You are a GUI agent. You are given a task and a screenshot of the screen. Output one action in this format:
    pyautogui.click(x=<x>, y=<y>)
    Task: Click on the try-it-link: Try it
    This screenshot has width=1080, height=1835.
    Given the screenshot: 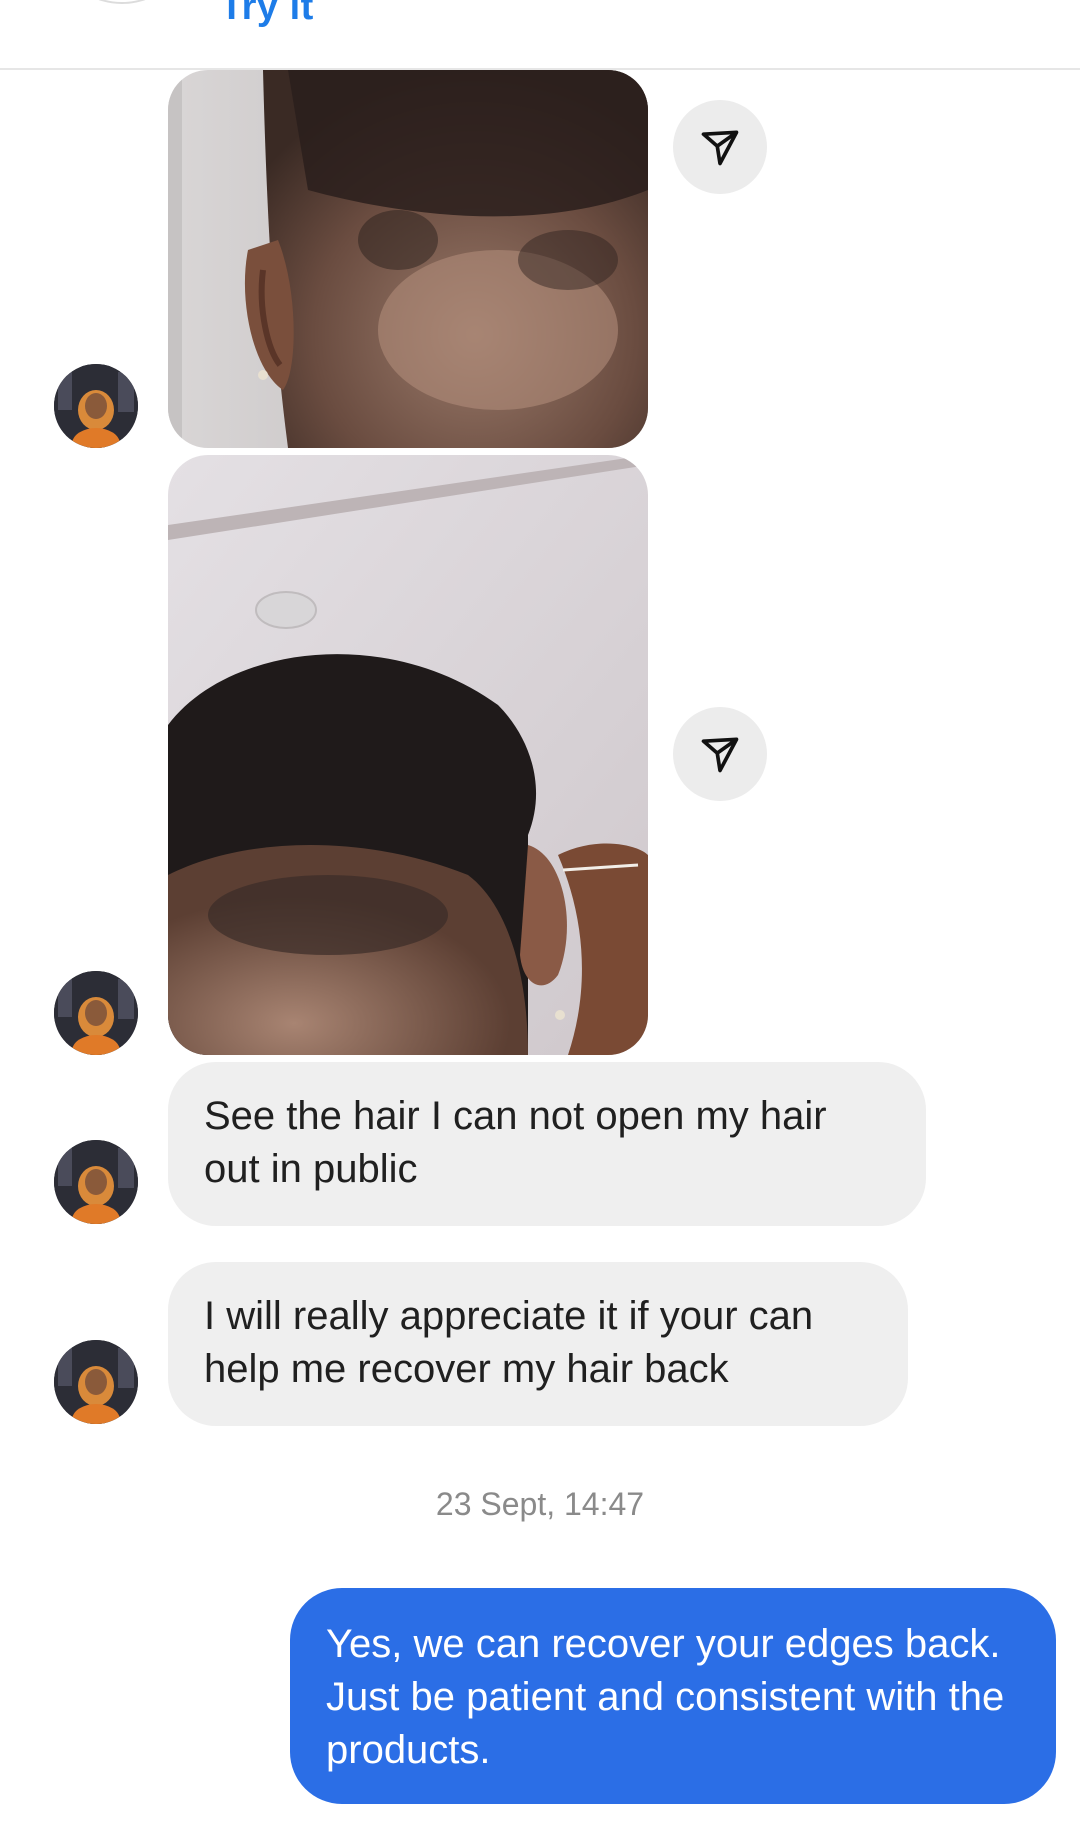 What is the action you would take?
    pyautogui.click(x=267, y=14)
    